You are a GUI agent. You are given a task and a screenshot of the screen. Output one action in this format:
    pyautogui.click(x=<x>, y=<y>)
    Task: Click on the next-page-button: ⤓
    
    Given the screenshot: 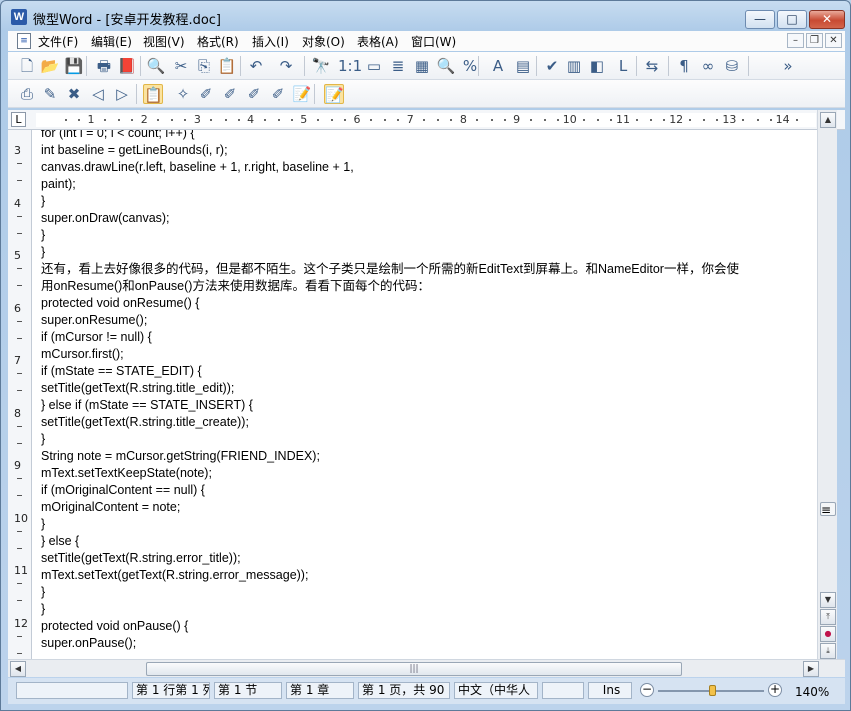 What is the action you would take?
    pyautogui.click(x=828, y=651)
    